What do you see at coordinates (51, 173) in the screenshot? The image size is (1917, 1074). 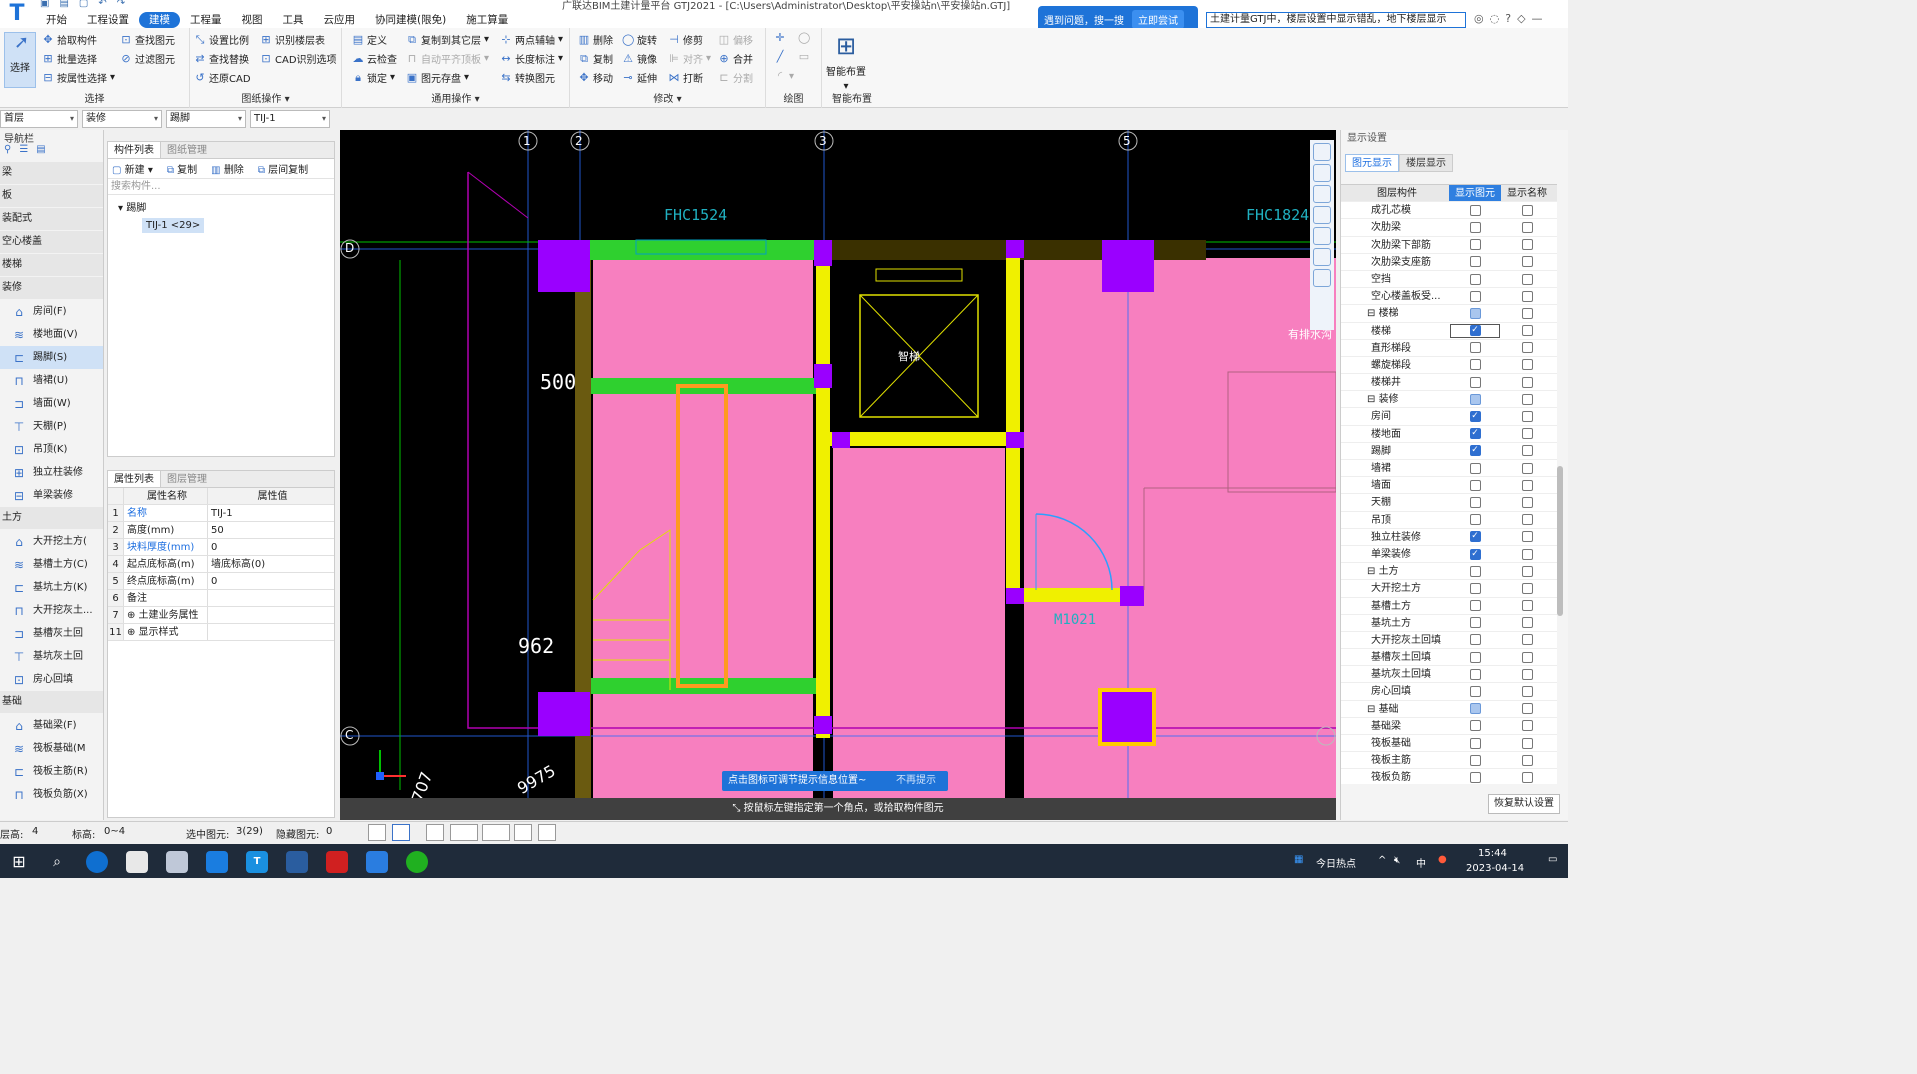 I see `nav-category-0: 梁` at bounding box center [51, 173].